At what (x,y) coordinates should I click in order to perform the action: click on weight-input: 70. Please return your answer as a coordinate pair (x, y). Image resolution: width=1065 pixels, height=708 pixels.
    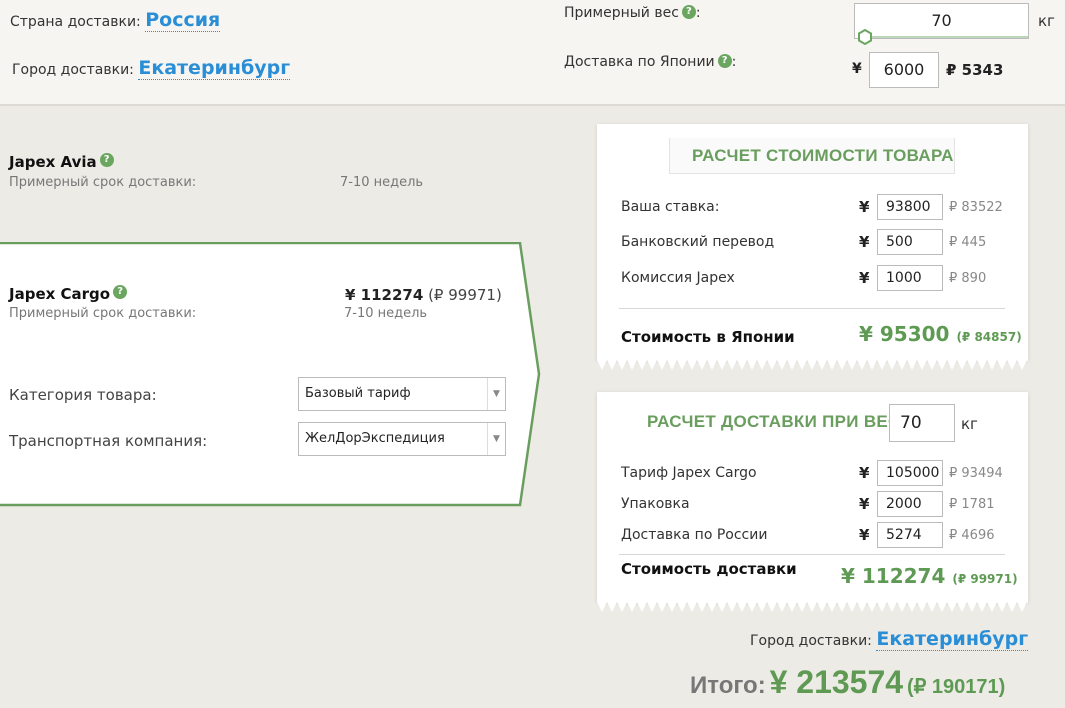
    Looking at the image, I should click on (941, 21).